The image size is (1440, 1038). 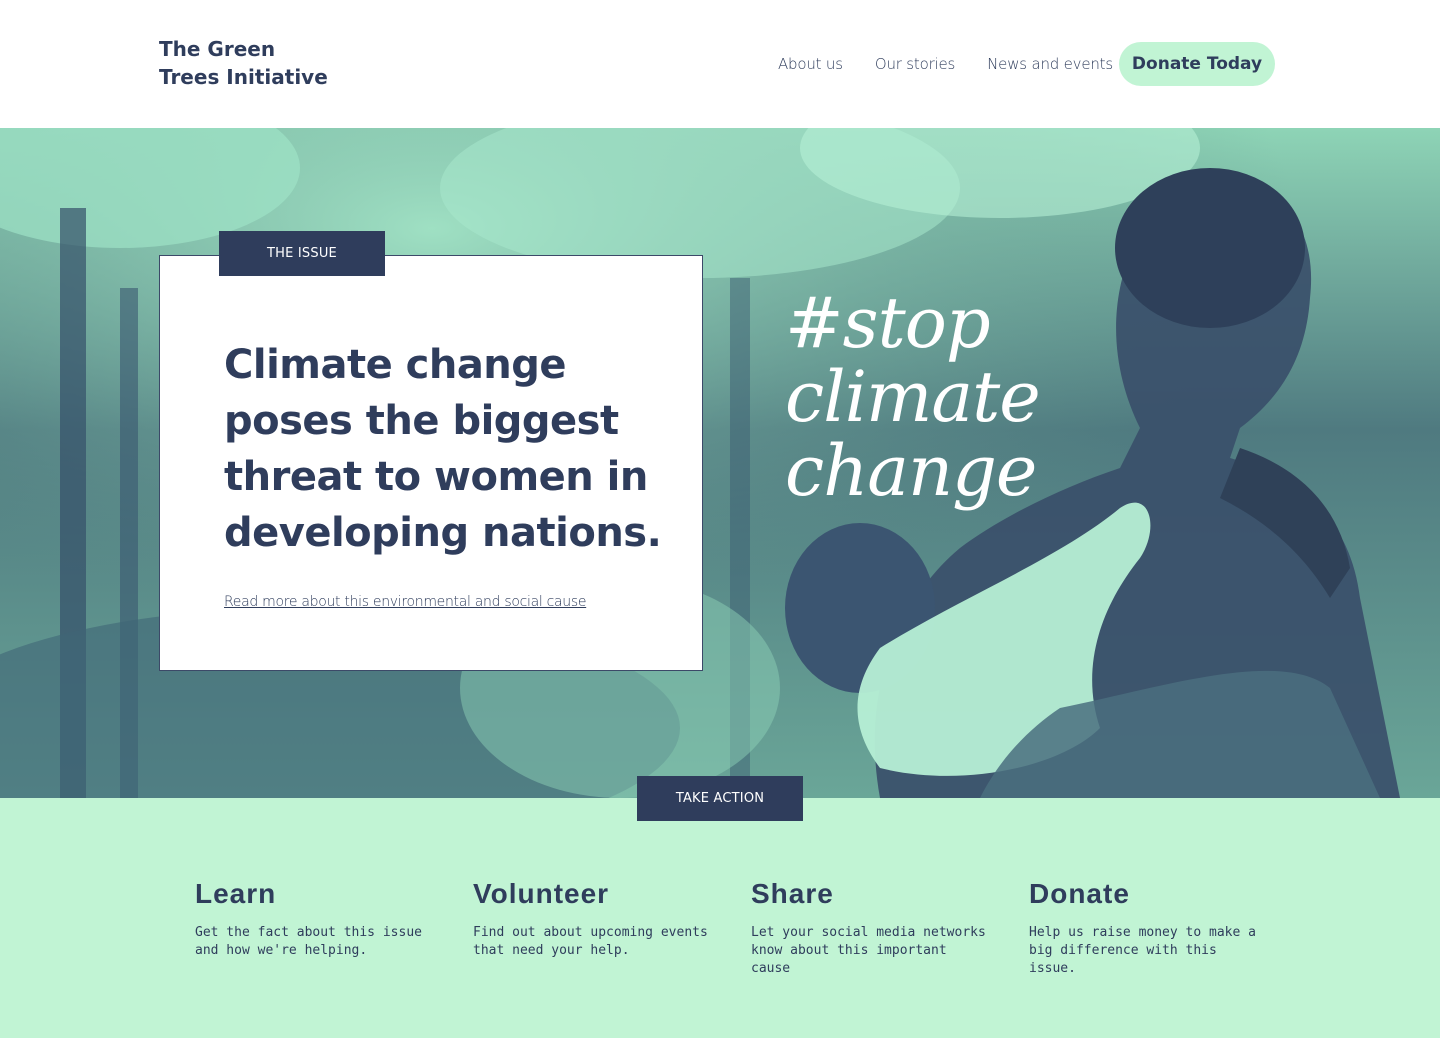 I want to click on logo-line-1: The Green, so click(x=217, y=49).